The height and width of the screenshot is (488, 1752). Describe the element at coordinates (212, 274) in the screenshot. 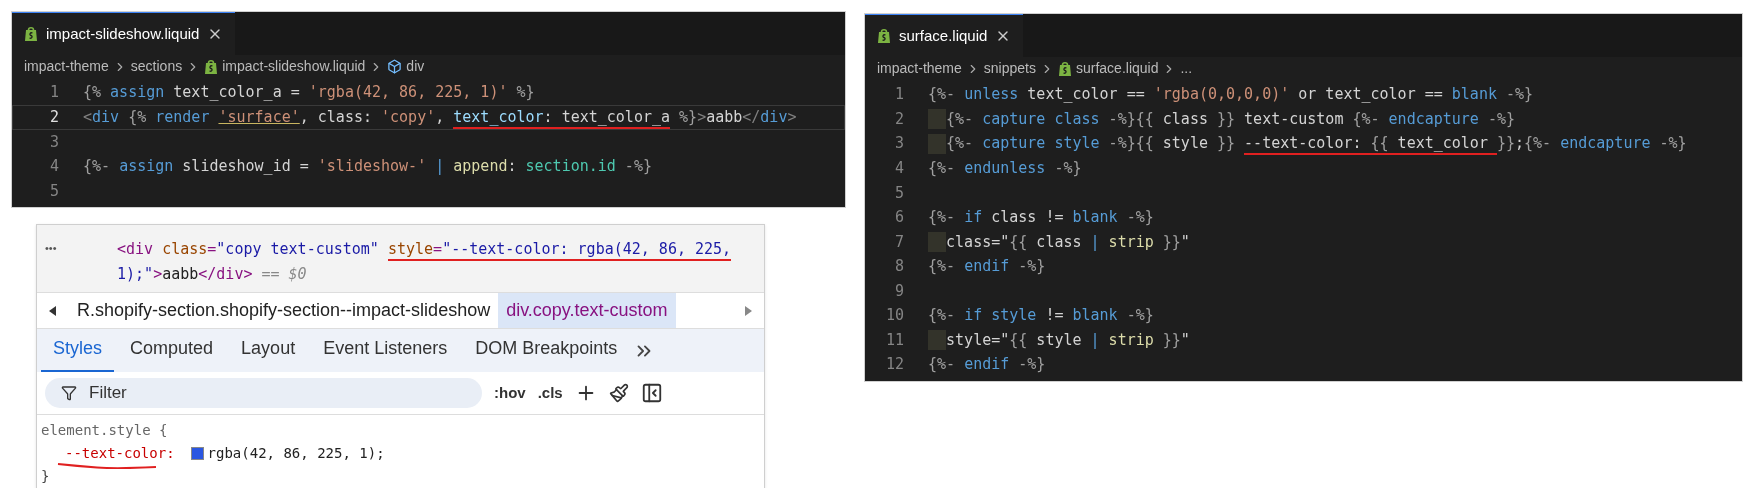

I see `dom-line: 1);">aabb</div> == $0` at that location.